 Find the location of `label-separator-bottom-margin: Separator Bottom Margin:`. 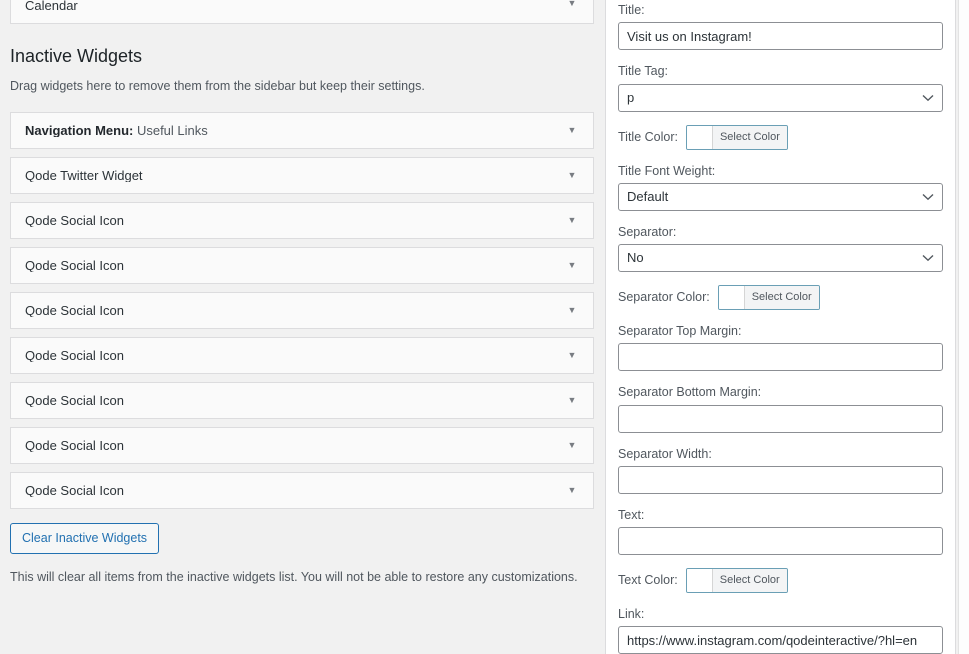

label-separator-bottom-margin: Separator Bottom Margin: is located at coordinates (690, 392).